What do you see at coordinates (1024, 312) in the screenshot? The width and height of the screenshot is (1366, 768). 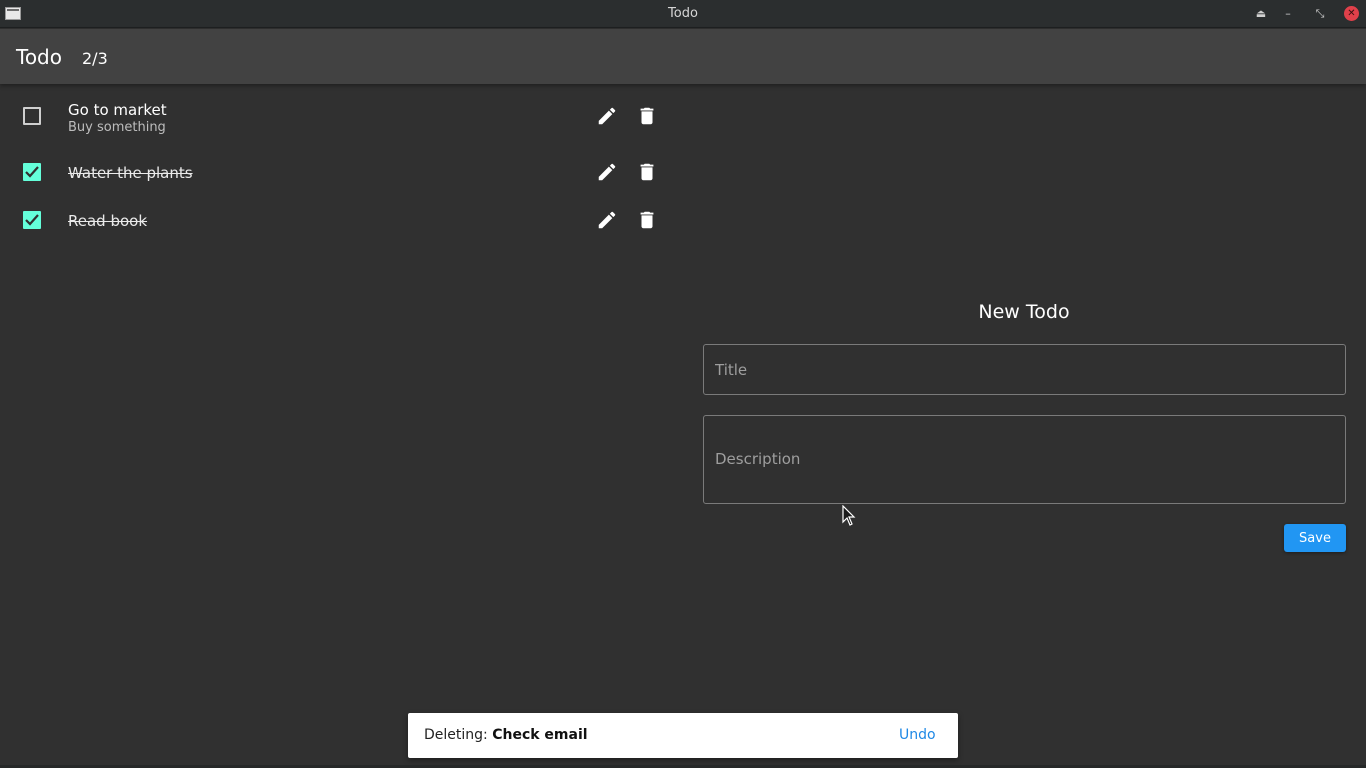 I see `form-heading: New Todo` at bounding box center [1024, 312].